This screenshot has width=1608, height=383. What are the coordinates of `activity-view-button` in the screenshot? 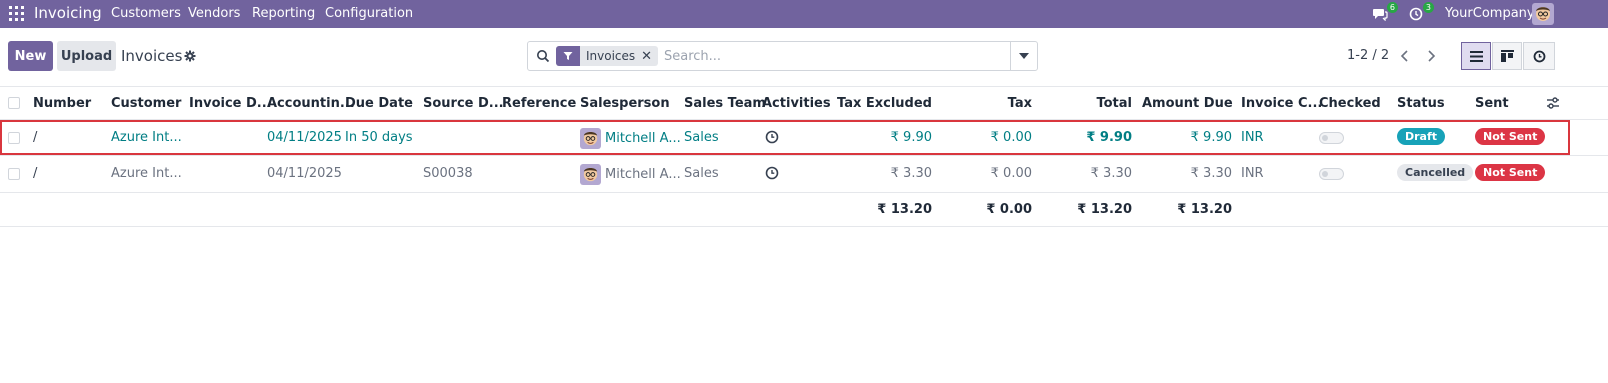 It's located at (1539, 56).